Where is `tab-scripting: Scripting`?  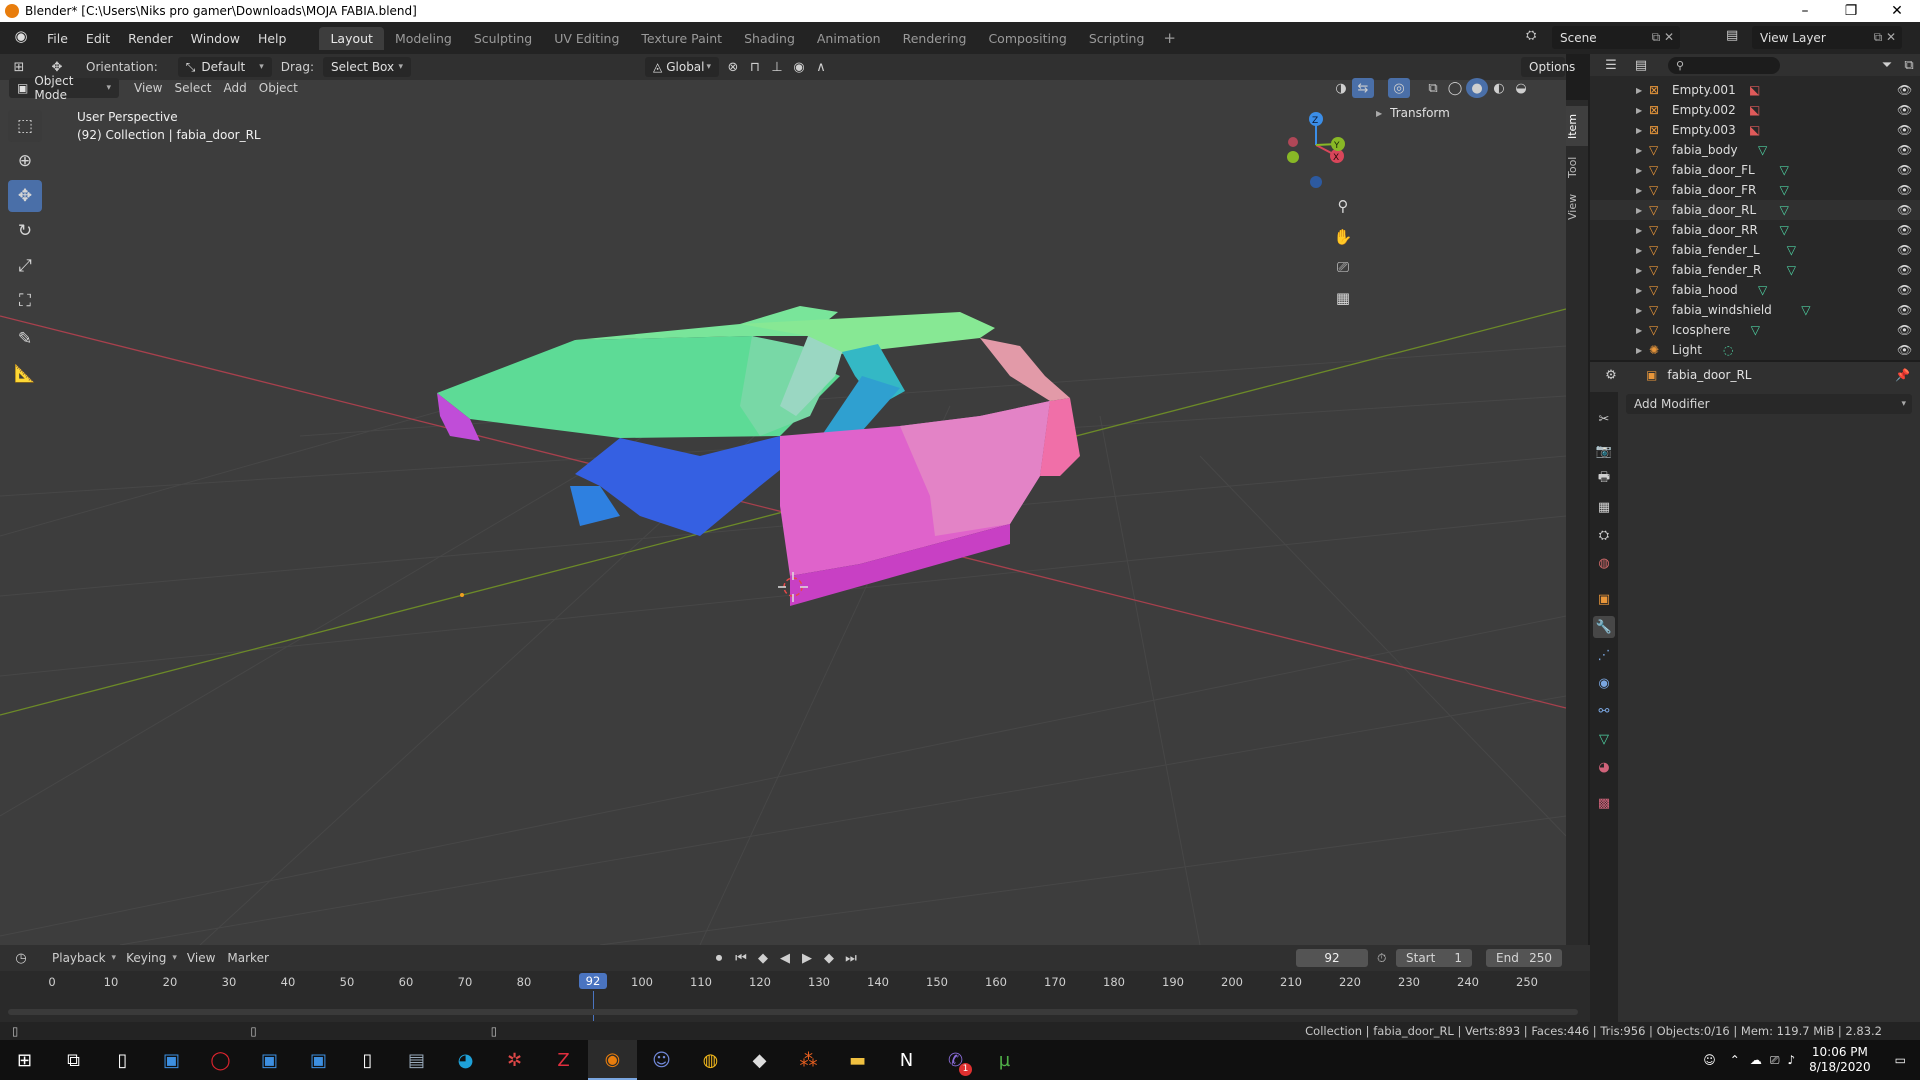
tab-scripting: Scripting is located at coordinates (1117, 38).